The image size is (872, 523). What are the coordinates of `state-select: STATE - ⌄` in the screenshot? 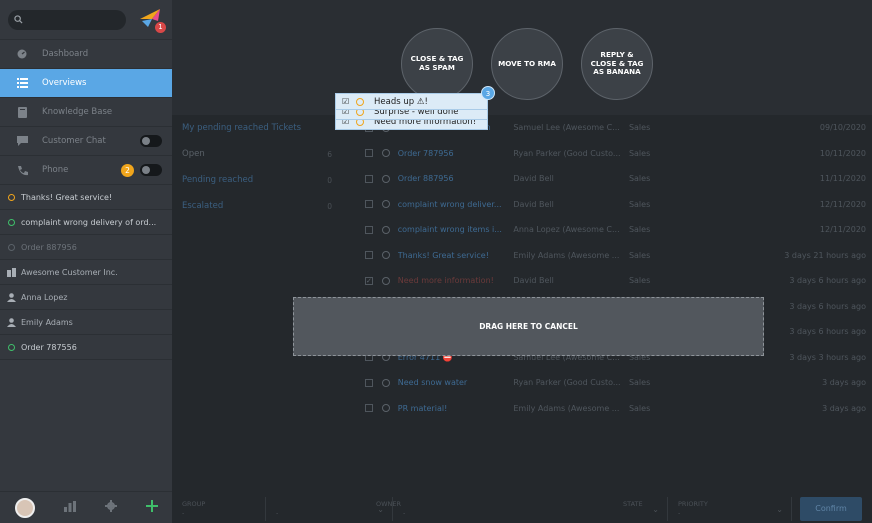 It's located at (530, 508).